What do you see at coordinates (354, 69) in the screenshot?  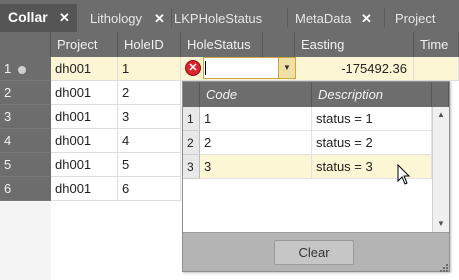 I see `cell-easting: -175492.36` at bounding box center [354, 69].